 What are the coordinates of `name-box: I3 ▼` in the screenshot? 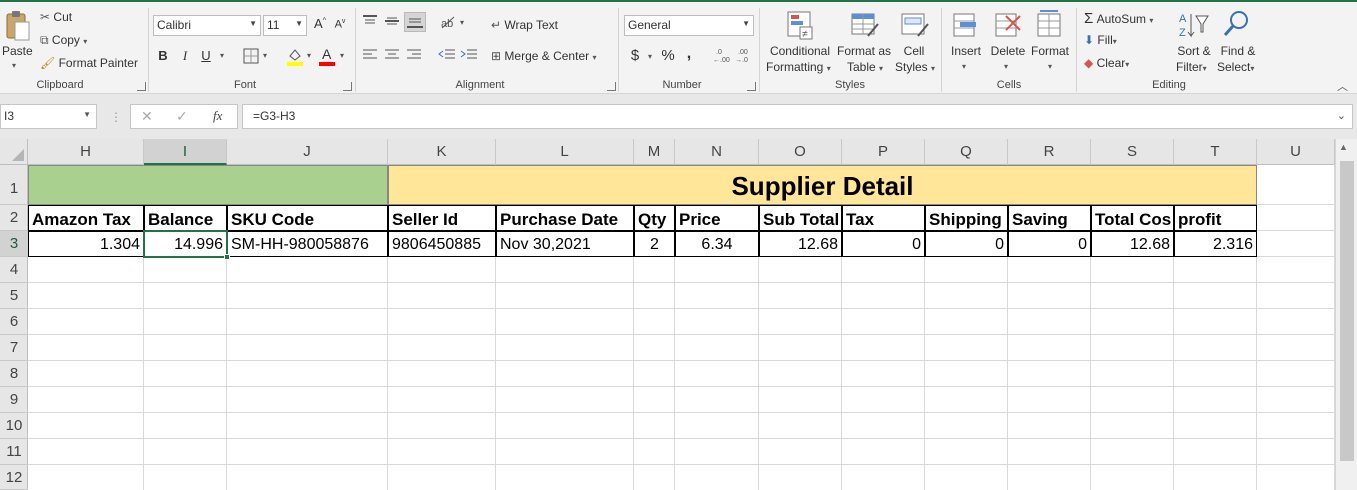 It's located at (48, 116).